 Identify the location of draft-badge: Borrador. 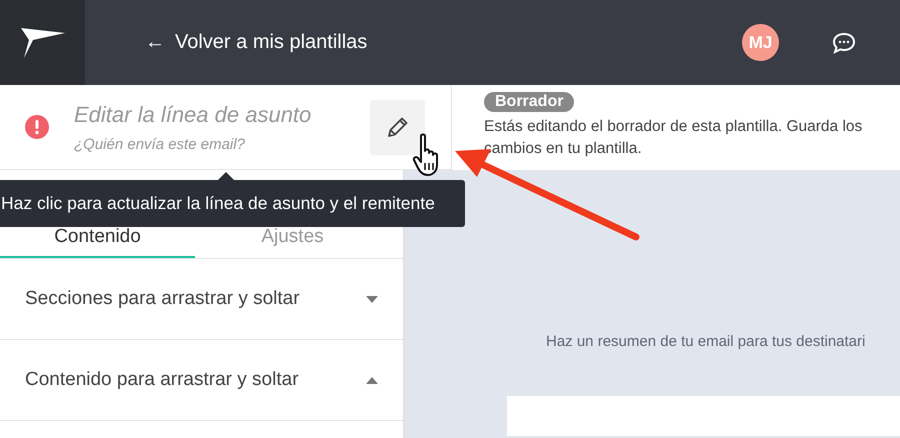
(529, 102).